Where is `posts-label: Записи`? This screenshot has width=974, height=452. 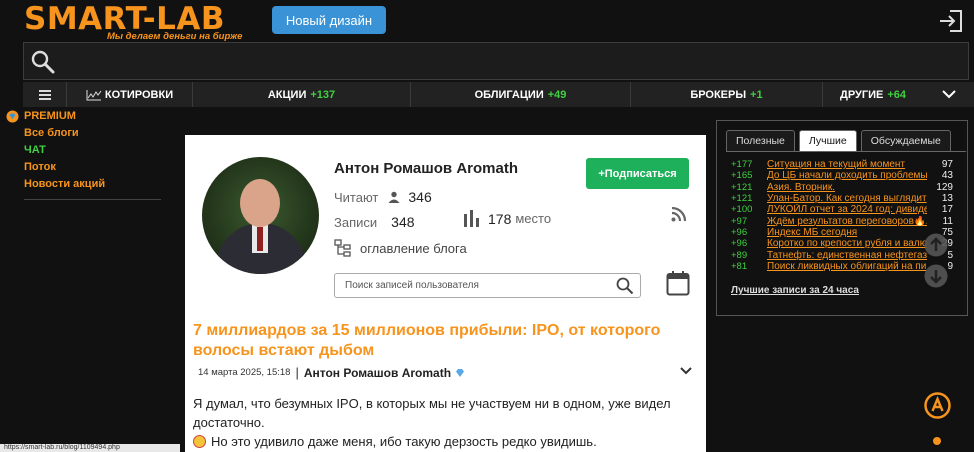 posts-label: Записи is located at coordinates (356, 222).